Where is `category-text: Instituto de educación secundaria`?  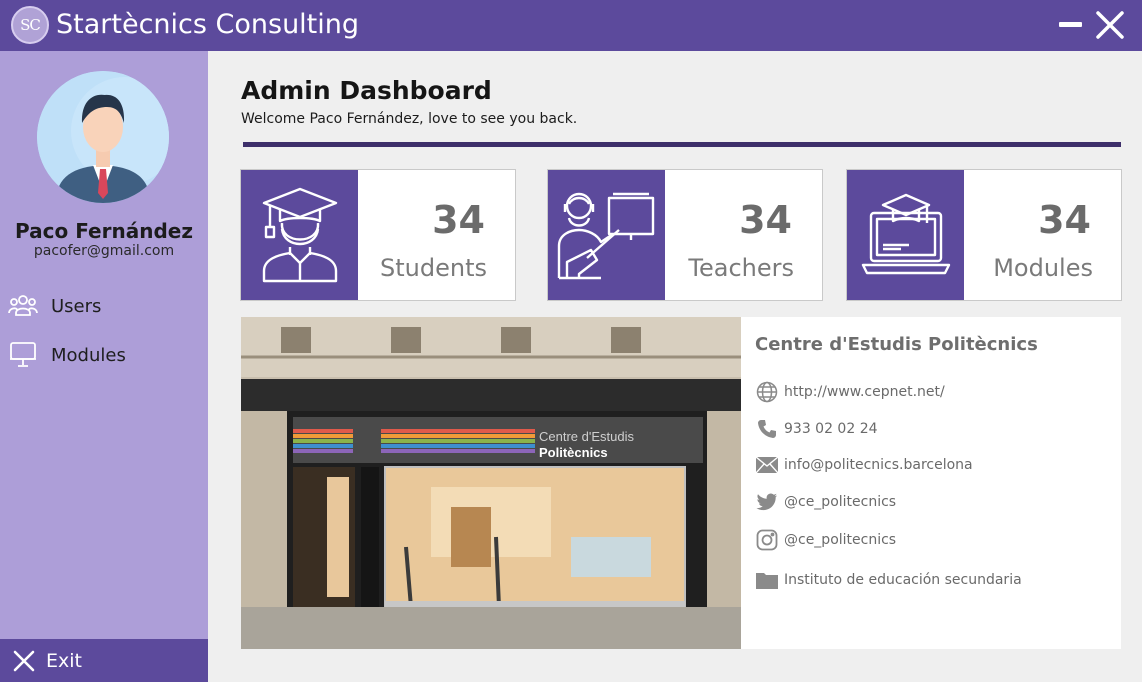
category-text: Instituto de educación secundaria is located at coordinates (903, 580).